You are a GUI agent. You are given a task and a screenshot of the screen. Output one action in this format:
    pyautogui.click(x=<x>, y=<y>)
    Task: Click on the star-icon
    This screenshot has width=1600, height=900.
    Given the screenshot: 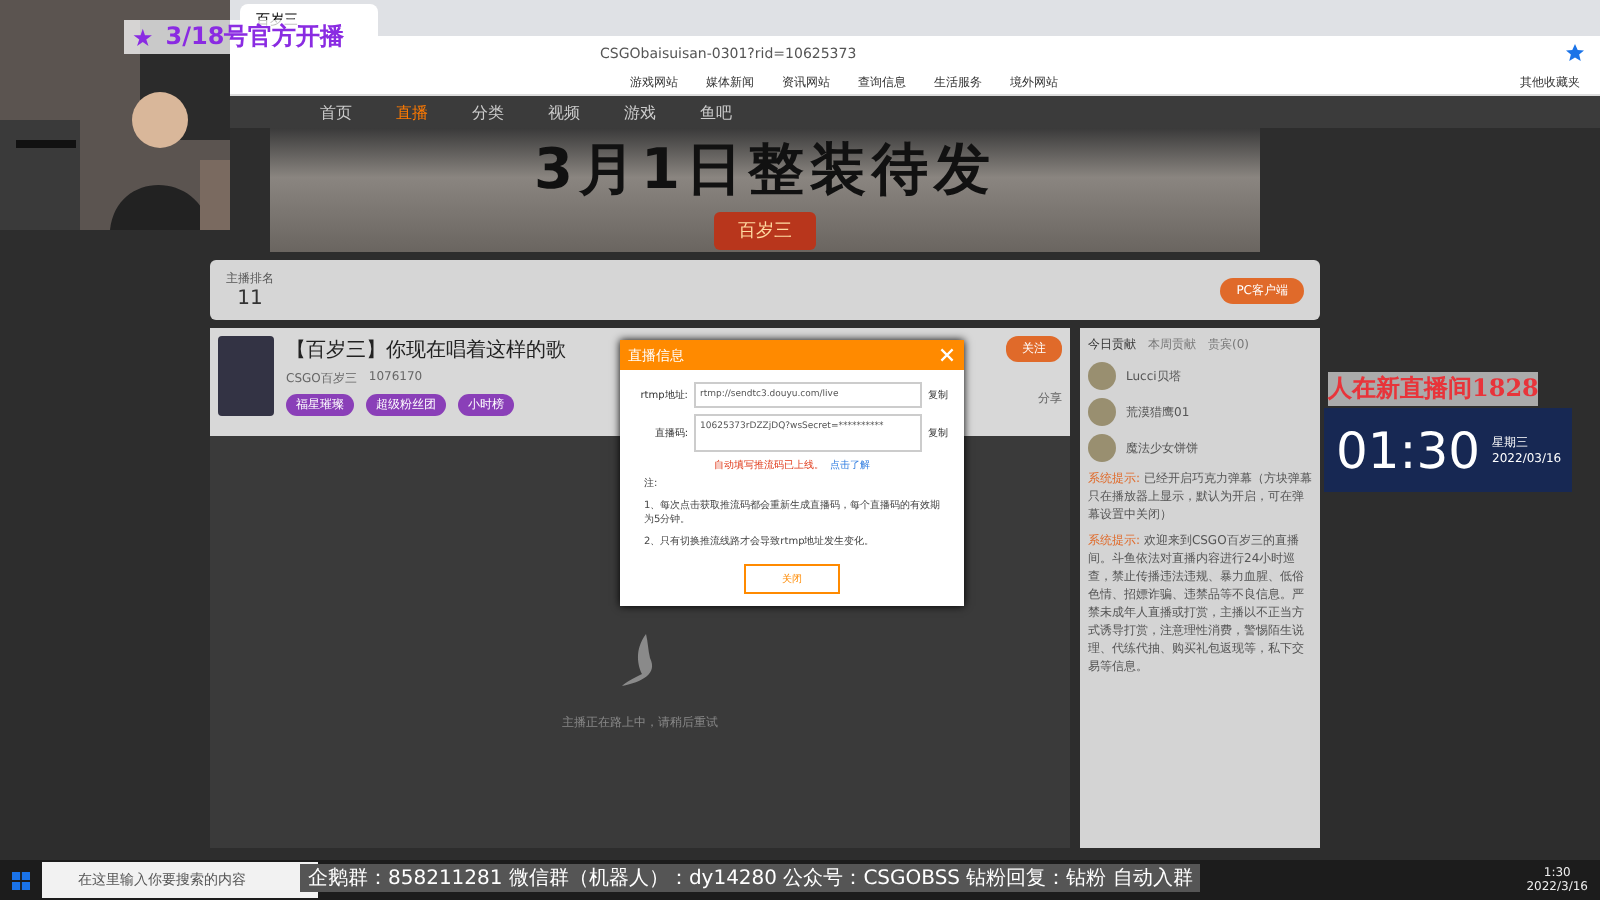 What is the action you would take?
    pyautogui.click(x=1575, y=53)
    